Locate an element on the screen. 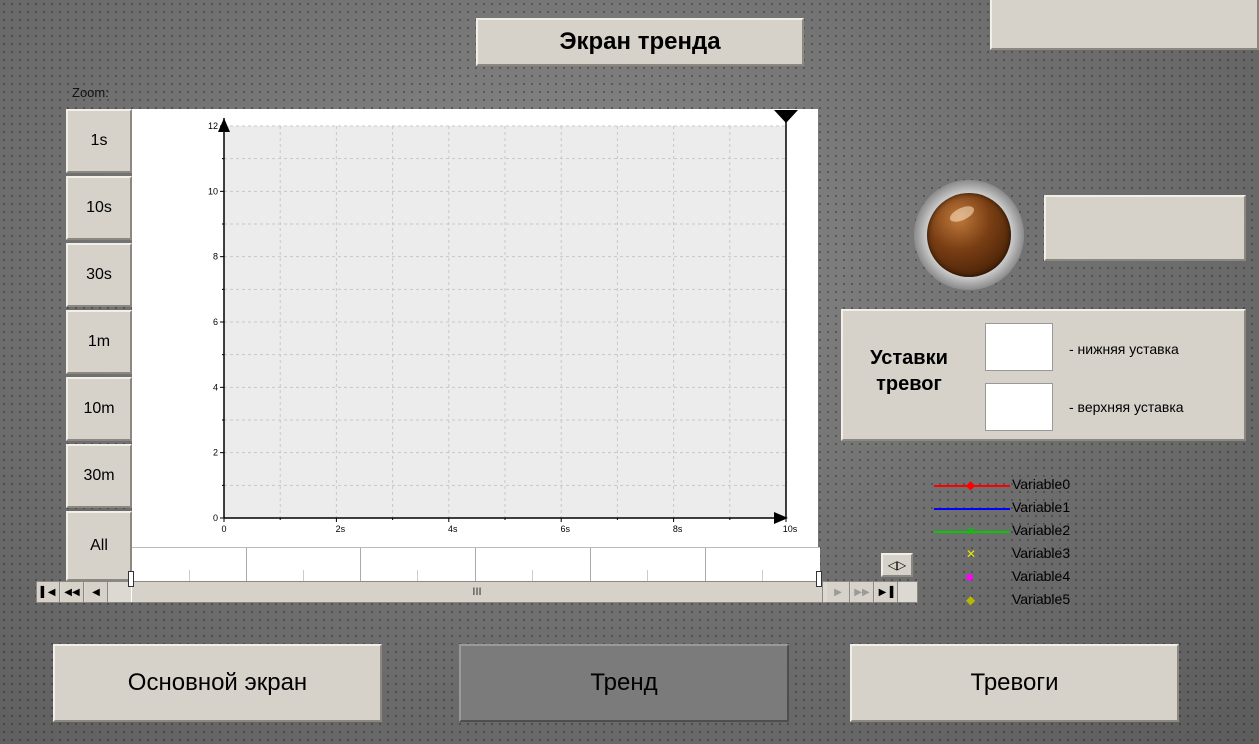 The width and height of the screenshot is (1259, 744). expand-horizontal-icon: ◁▷ is located at coordinates (897, 565).